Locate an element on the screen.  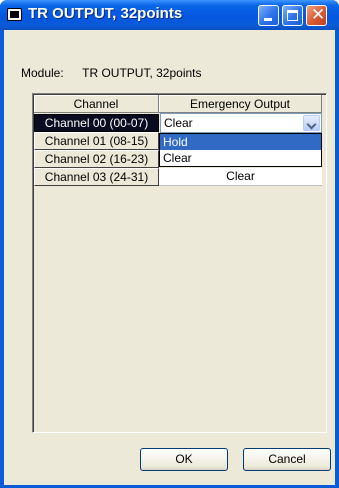
module-value: TR OUTPUT, 32points is located at coordinates (142, 73).